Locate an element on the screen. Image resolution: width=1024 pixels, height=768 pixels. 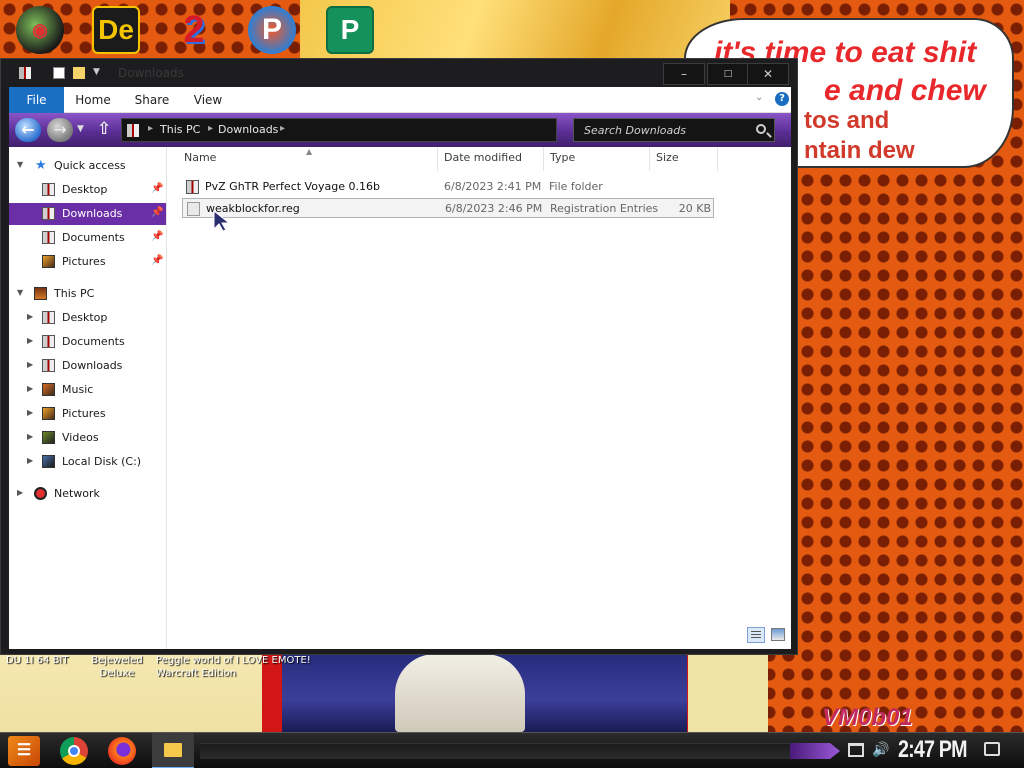
new-folder-icon is located at coordinates (79, 73).